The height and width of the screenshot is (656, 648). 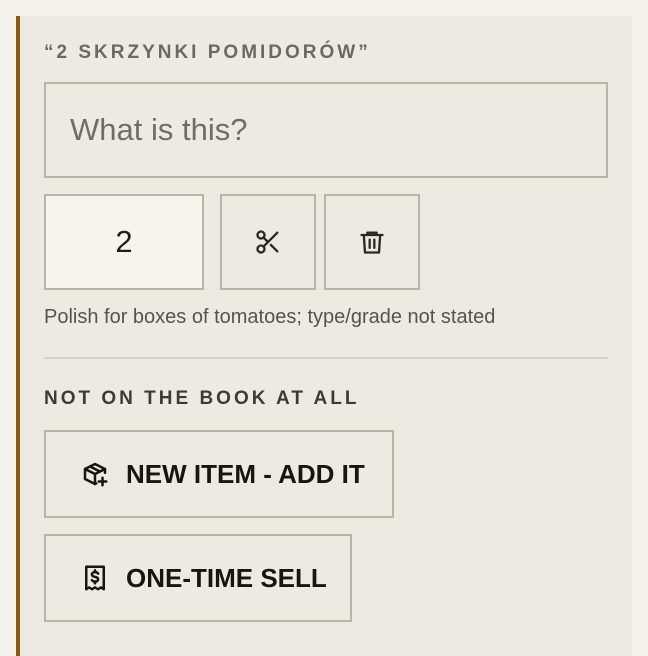 I want to click on new-item-label: NEW ITEM - ADD IT, so click(x=245, y=473).